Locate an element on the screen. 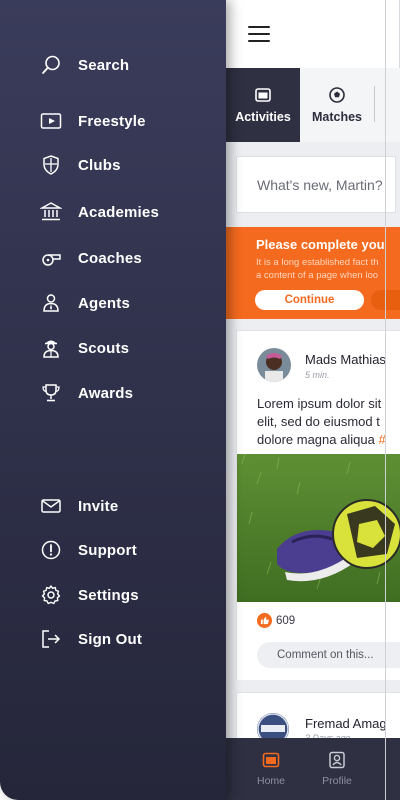 The height and width of the screenshot is (800, 400). menu-item-label: Search is located at coordinates (104, 65).